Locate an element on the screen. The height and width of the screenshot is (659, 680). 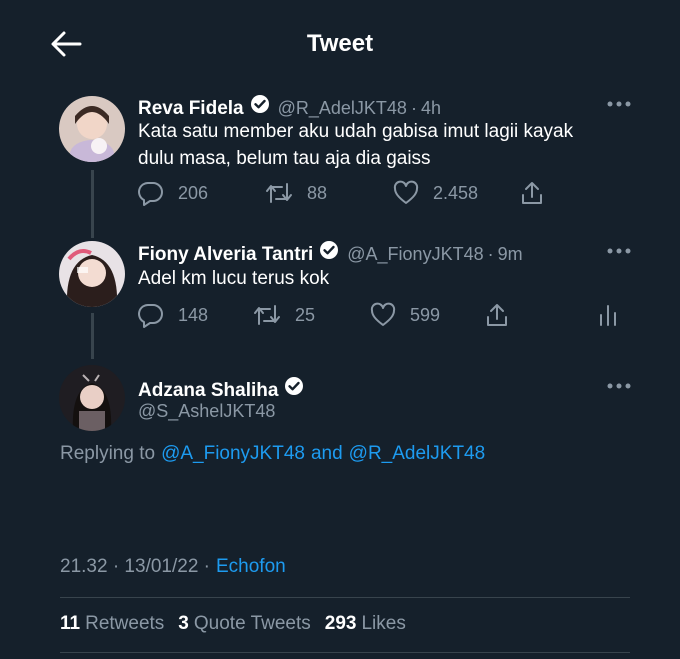
reply-to-link: @A_FionyJKT48 is located at coordinates (233, 454).